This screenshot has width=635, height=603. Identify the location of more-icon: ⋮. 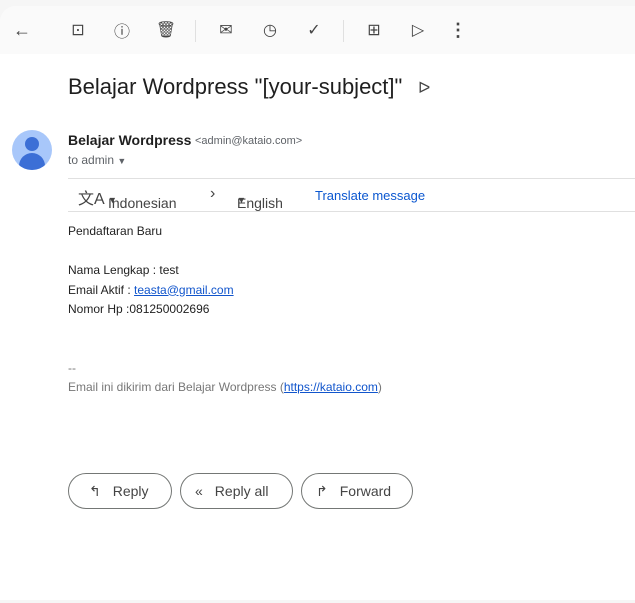
(458, 30).